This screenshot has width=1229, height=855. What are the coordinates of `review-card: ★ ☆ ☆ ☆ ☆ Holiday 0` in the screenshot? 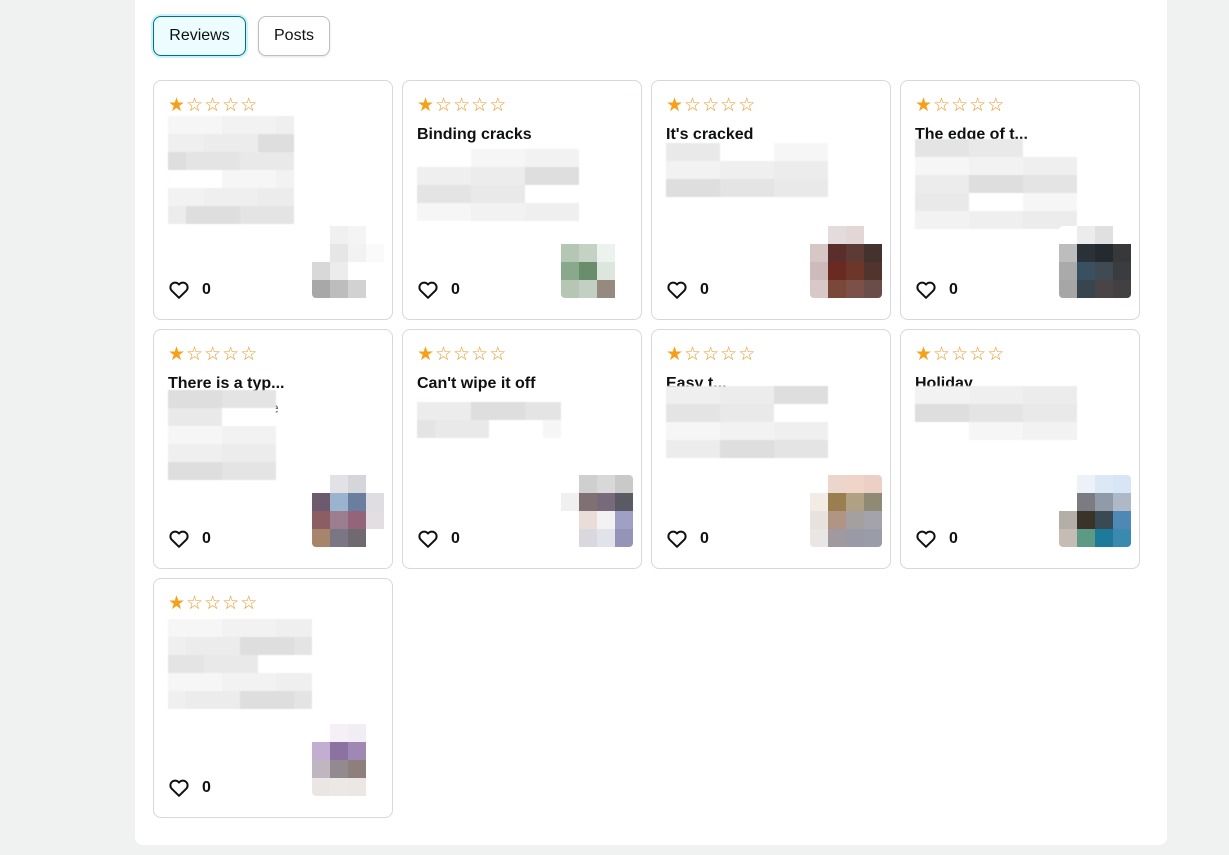 It's located at (1020, 449).